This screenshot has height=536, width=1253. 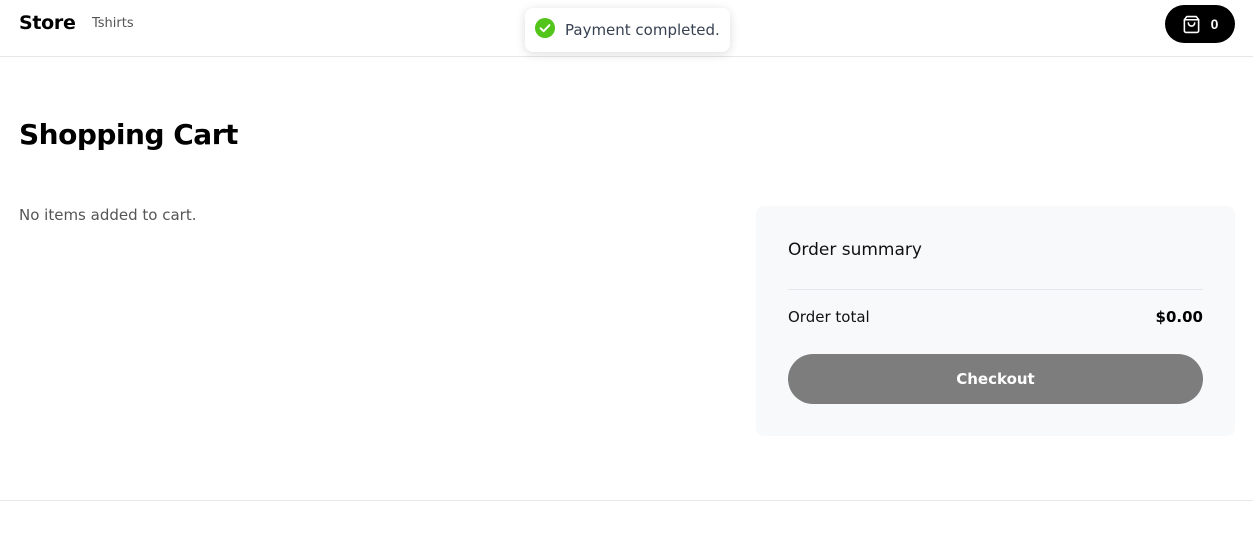 I want to click on cart-button: 0, so click(x=1200, y=24).